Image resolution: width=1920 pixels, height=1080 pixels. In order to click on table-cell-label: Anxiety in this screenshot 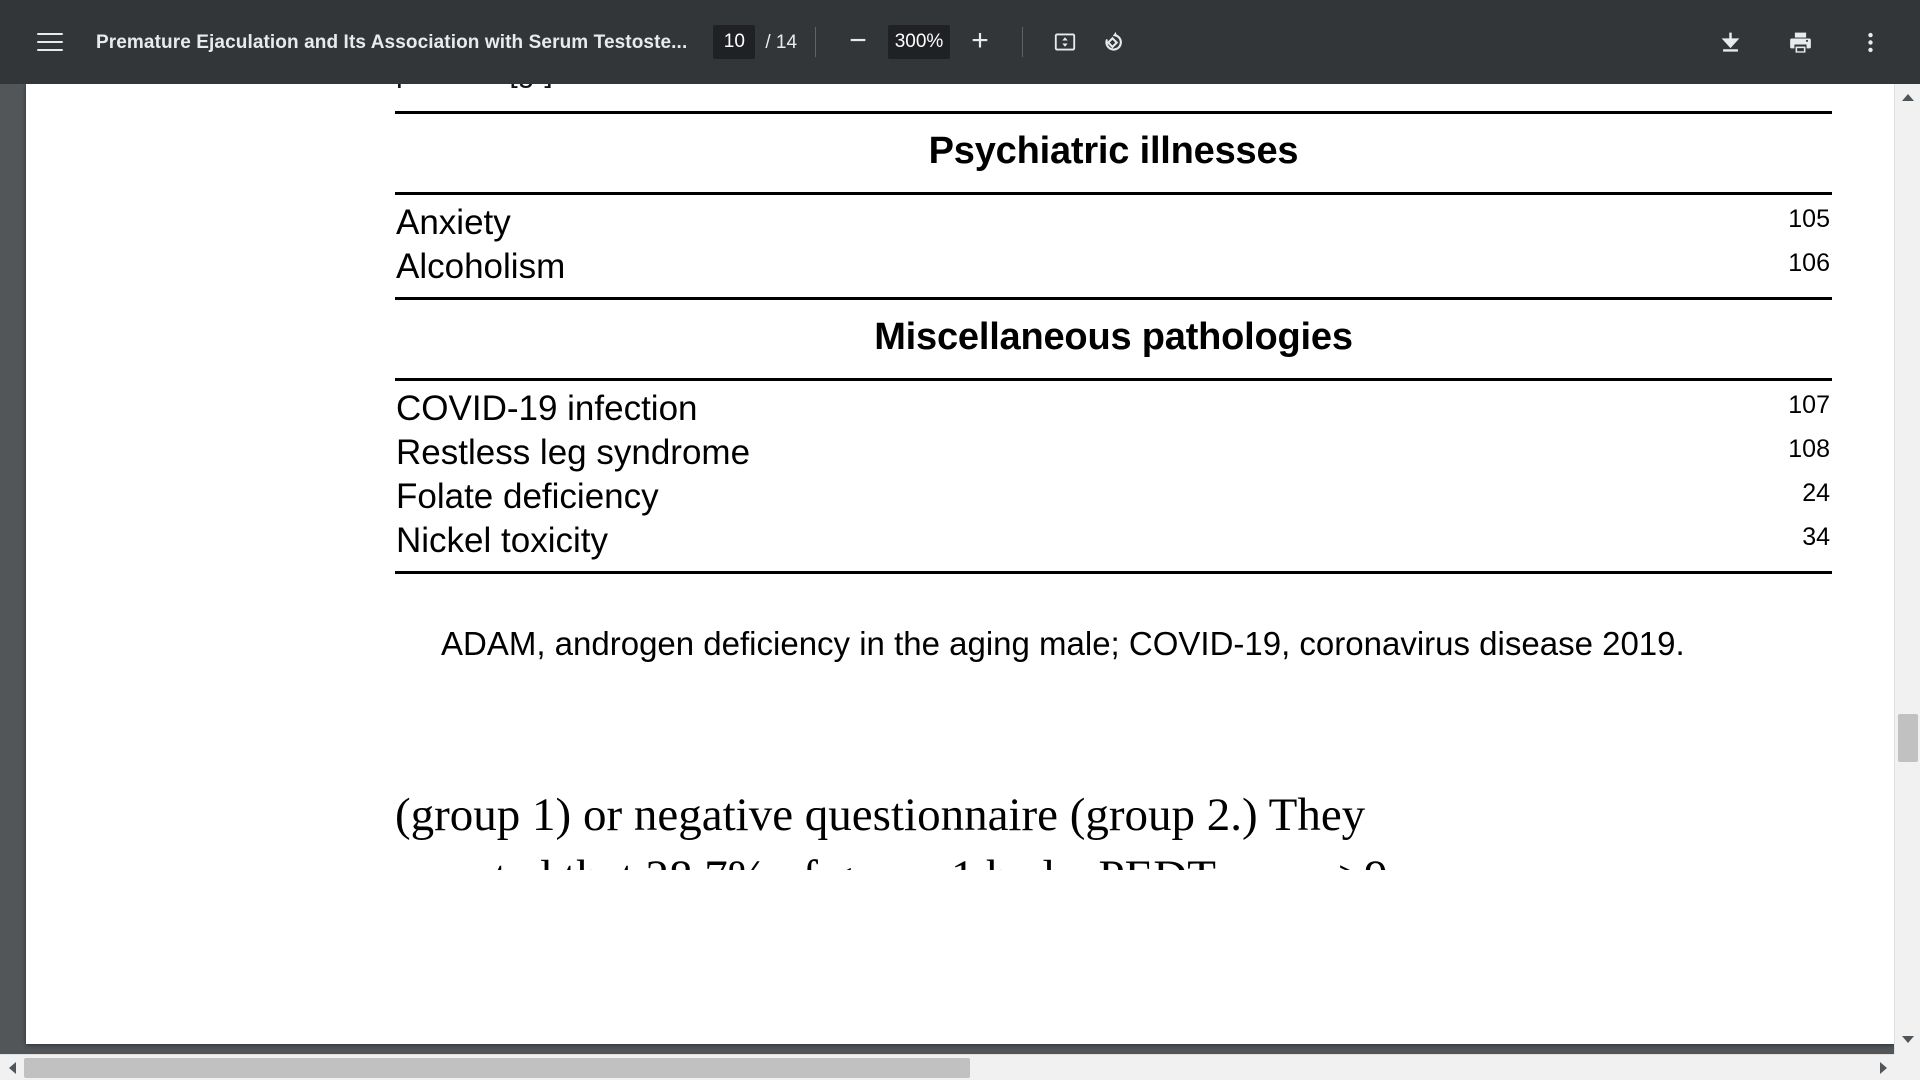, I will do `click(453, 222)`.